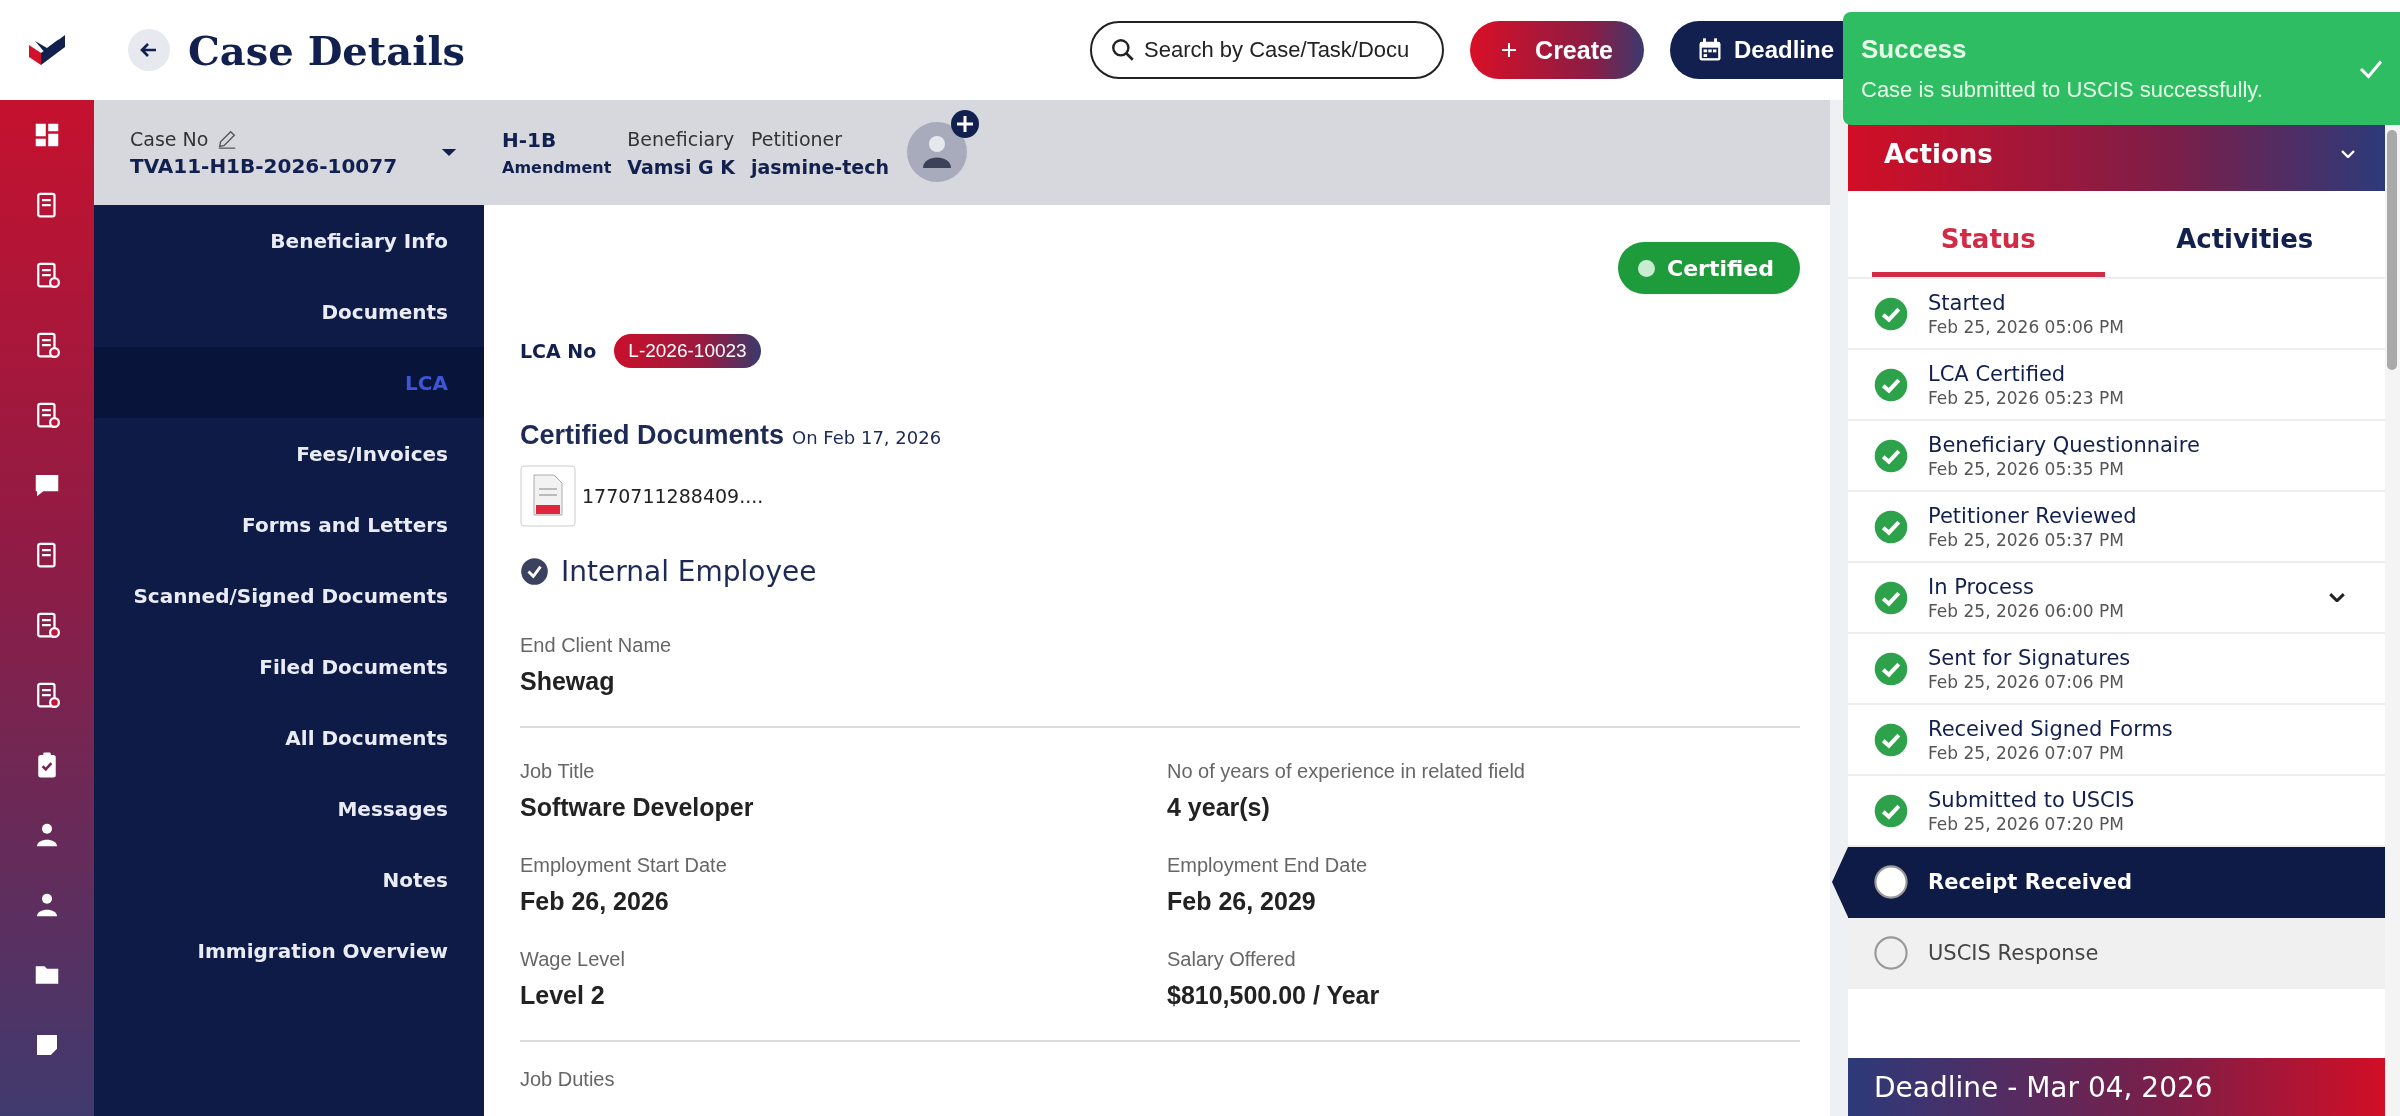 This screenshot has width=2400, height=1116. I want to click on status-step: USCIS Response, so click(2116, 953).